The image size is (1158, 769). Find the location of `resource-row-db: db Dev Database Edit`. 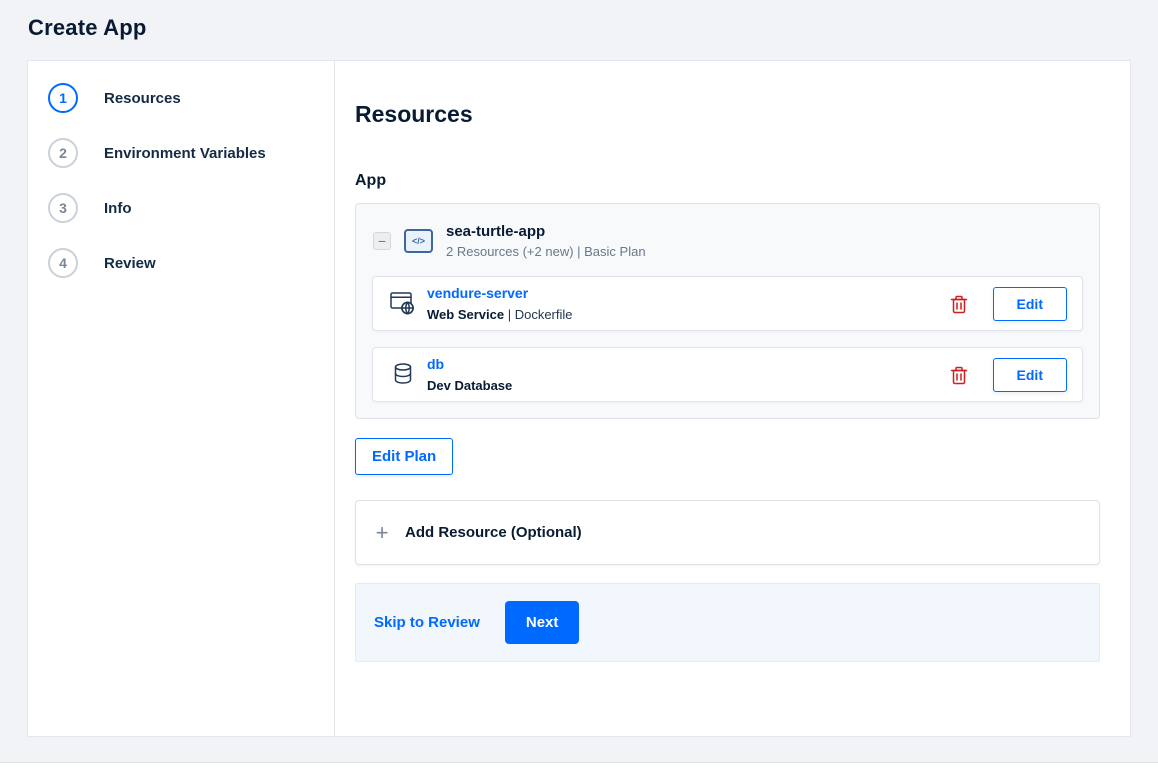

resource-row-db: db Dev Database Edit is located at coordinates (727, 374).